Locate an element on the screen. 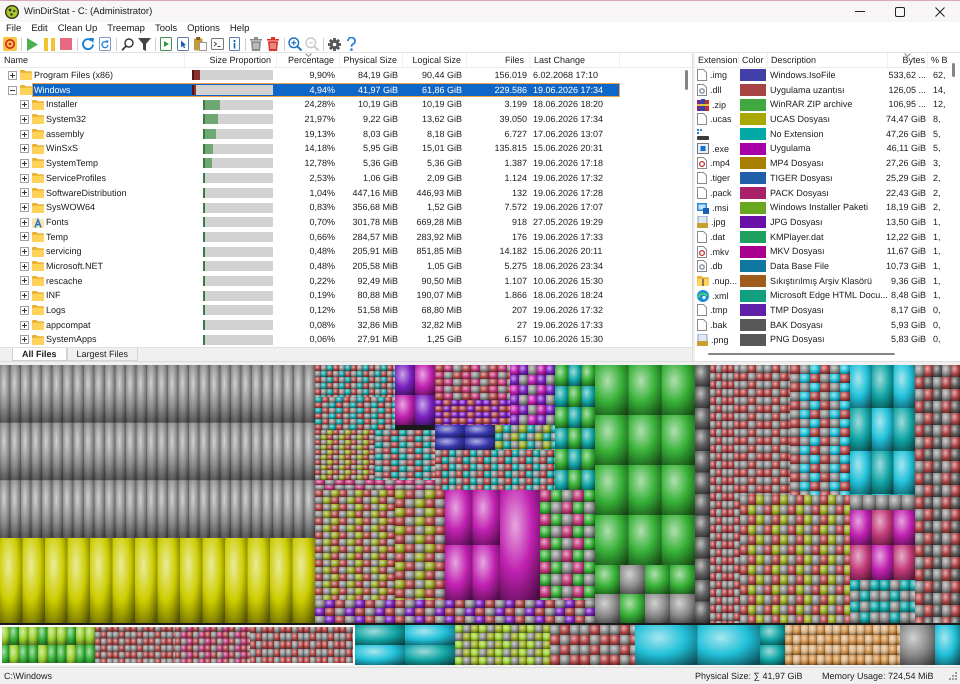 The image size is (960, 684). percentage-text: 0,83% is located at coordinates (322, 207).